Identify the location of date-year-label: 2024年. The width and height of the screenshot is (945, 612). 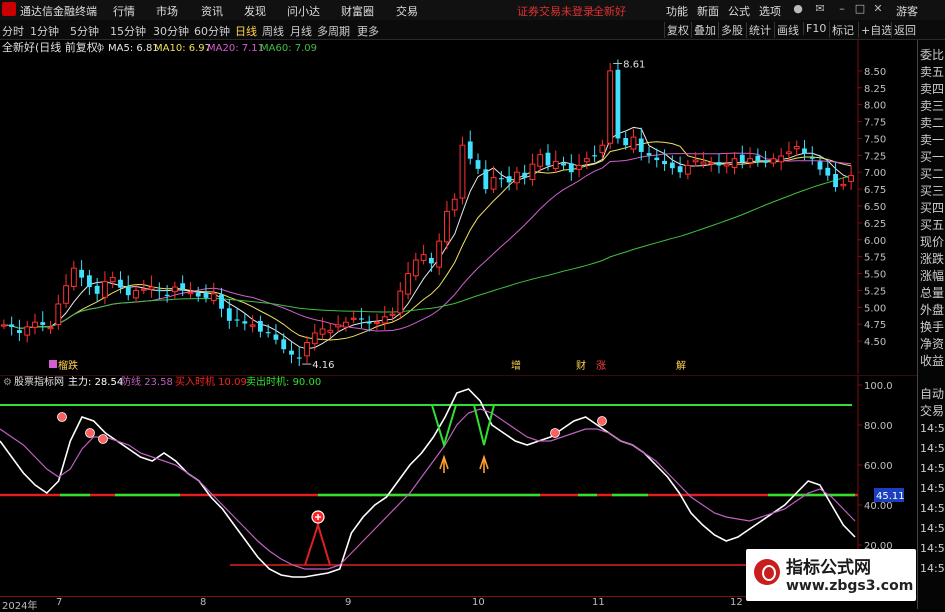
(20, 606).